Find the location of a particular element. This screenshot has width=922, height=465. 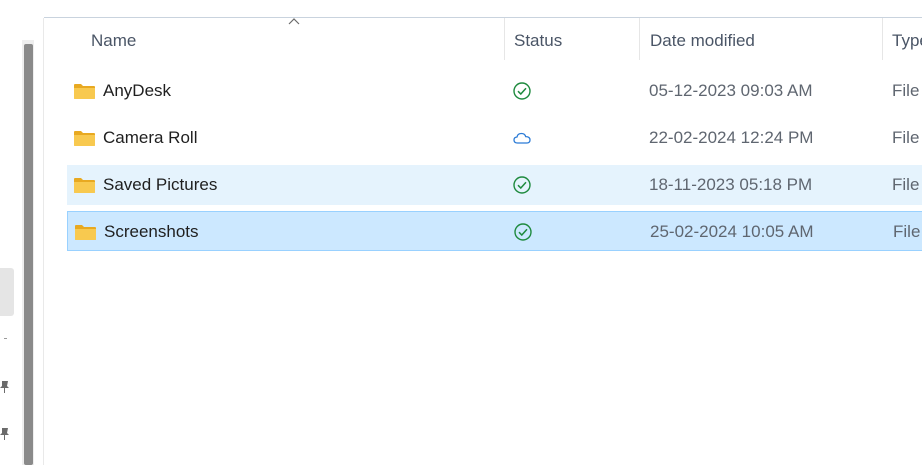

list-item: AnyDesk 05-12-2023 09:03 AM File is located at coordinates (494, 91).